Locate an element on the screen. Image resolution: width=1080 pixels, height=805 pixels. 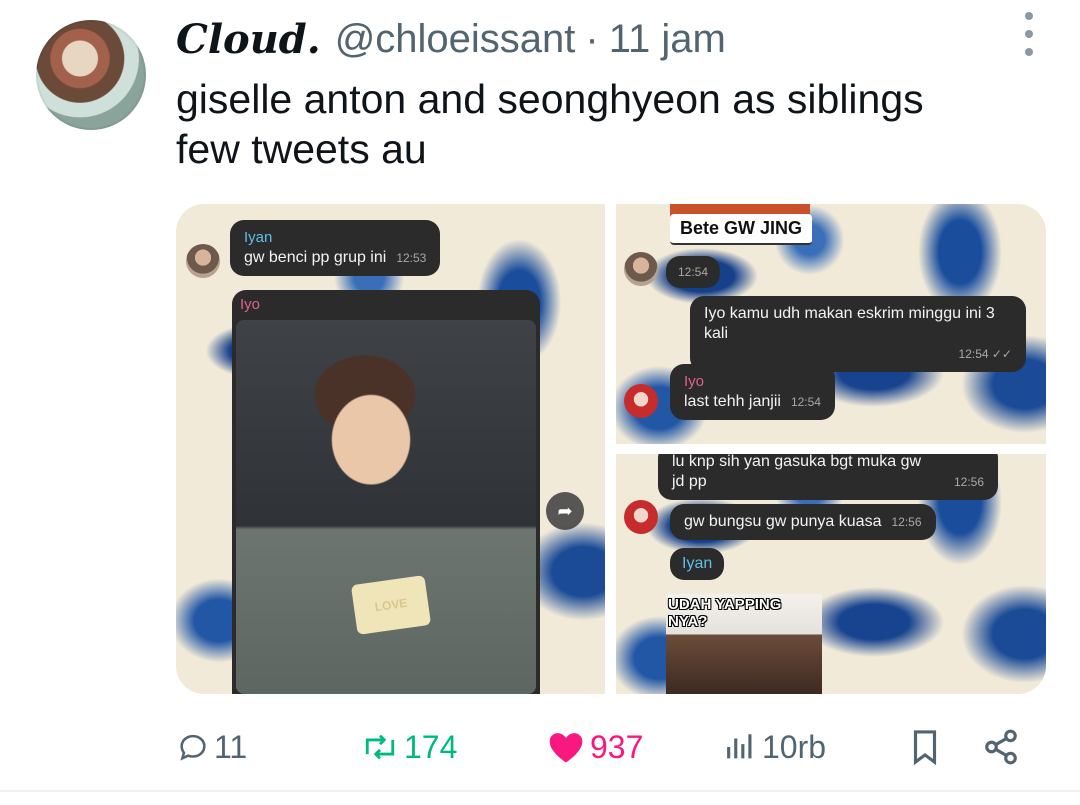
chat-bubble: Iyan gw benci pp grup ini 12:53 is located at coordinates (335, 248).